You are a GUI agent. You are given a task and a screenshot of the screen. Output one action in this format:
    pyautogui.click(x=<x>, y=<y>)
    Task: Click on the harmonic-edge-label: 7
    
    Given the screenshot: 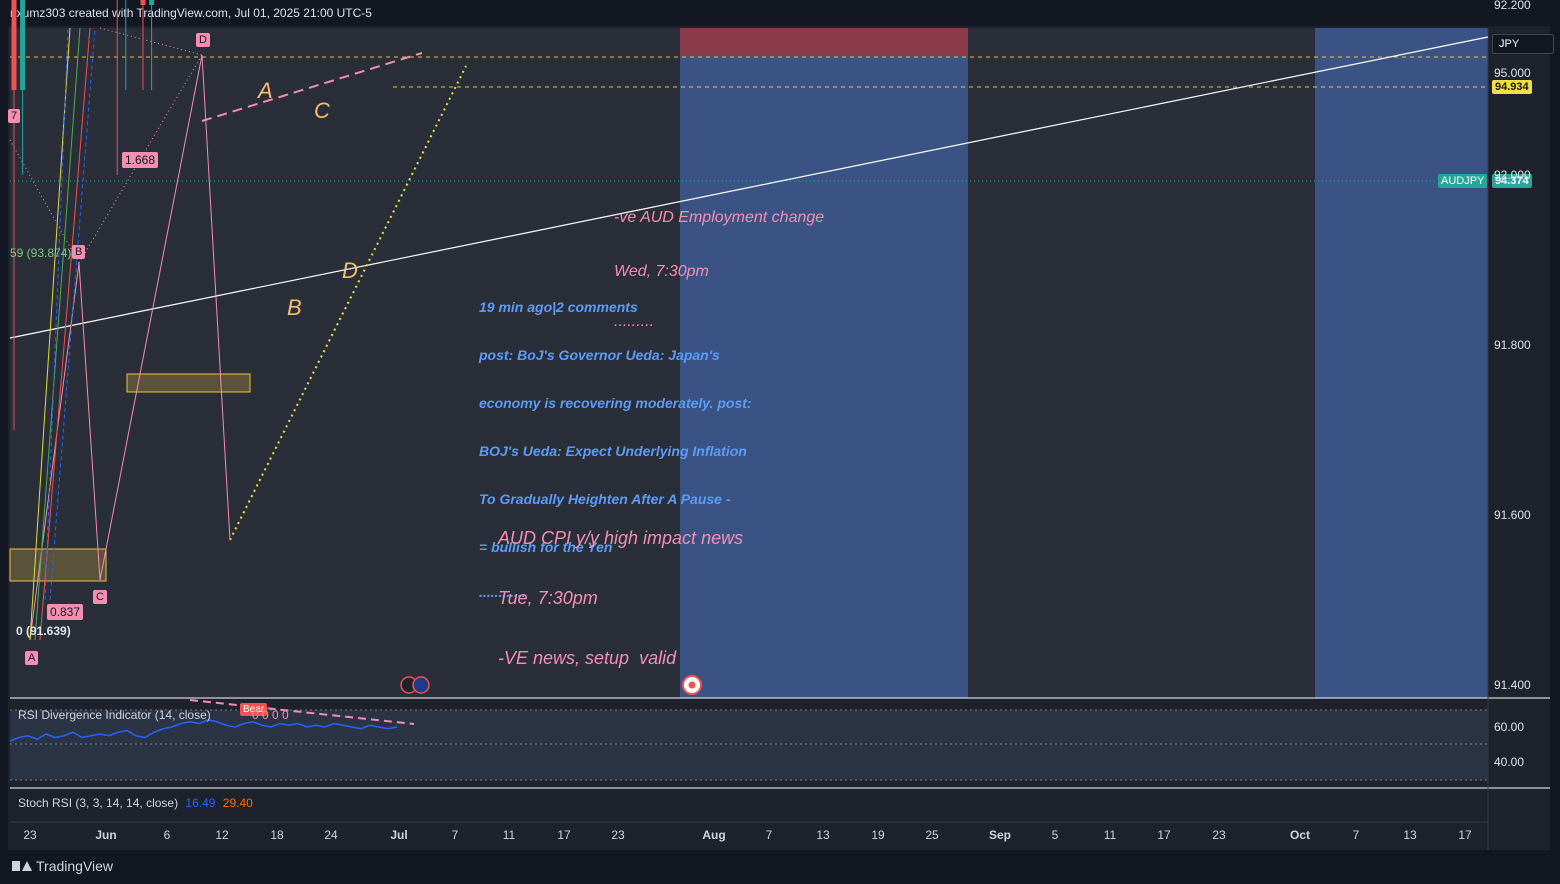 What is the action you would take?
    pyautogui.click(x=14, y=116)
    